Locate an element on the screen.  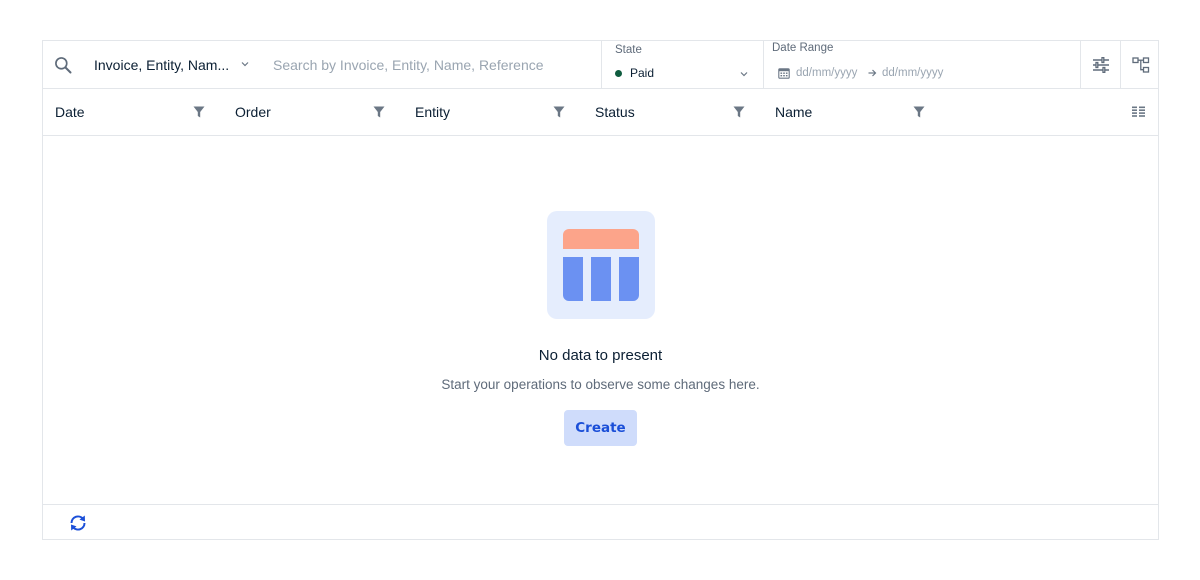
column-header-entity: Entity is located at coordinates (493, 112).